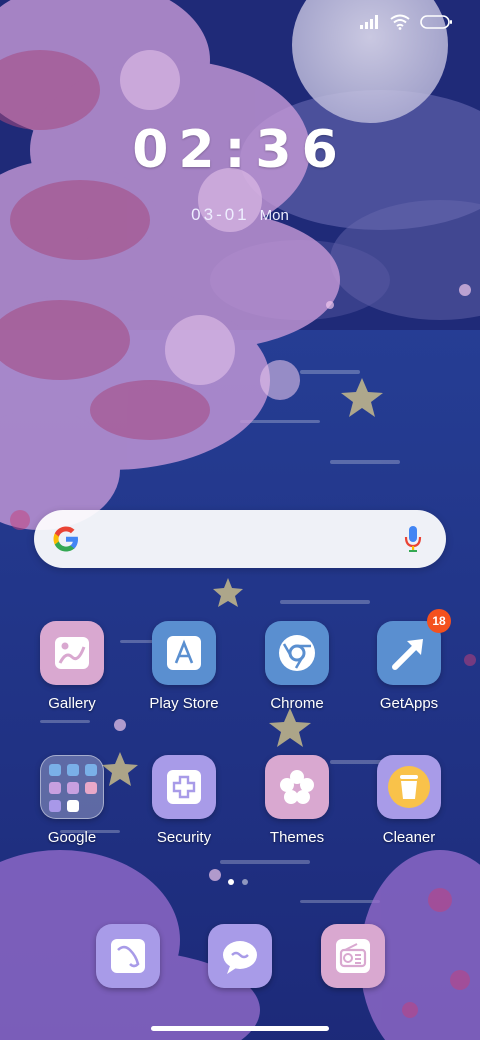 This screenshot has height=1040, width=480. Describe the element at coordinates (414, 647) in the screenshot. I see `getapps-icon: 18` at that location.